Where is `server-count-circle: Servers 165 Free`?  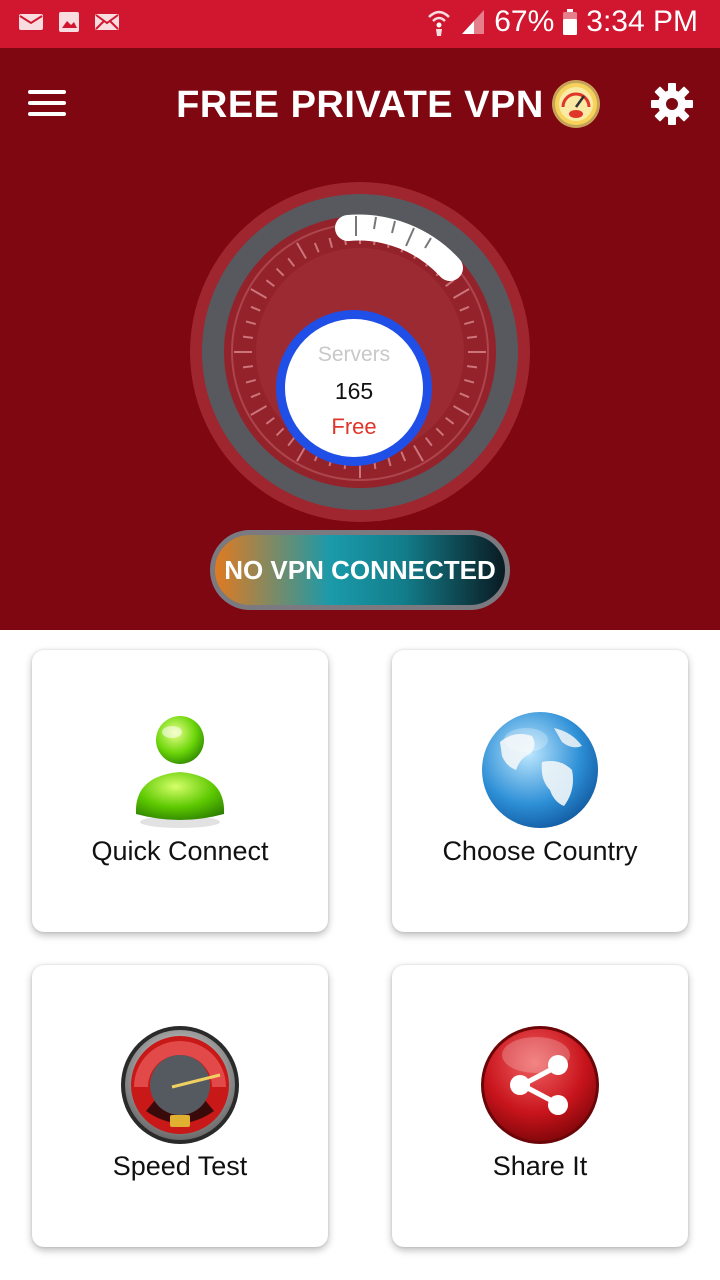 server-count-circle: Servers 165 Free is located at coordinates (354, 388).